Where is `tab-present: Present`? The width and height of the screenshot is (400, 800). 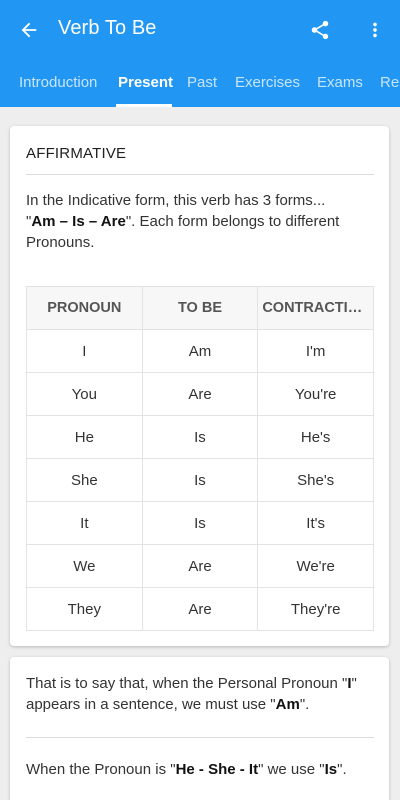 tab-present: Present is located at coordinates (145, 82).